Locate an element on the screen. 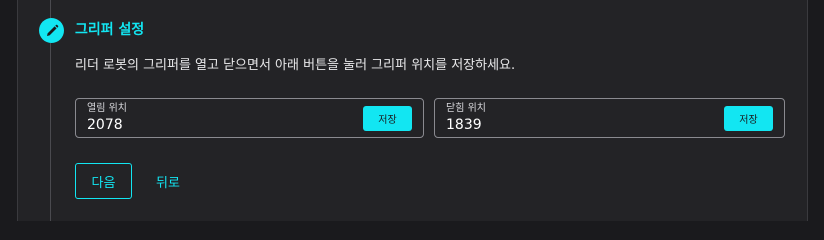 This screenshot has width=824, height=240. next-button: 다음 is located at coordinates (103, 181).